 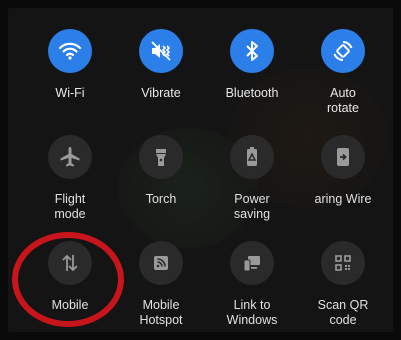 What do you see at coordinates (70, 206) in the screenshot?
I see `tile-label: Flight mode` at bounding box center [70, 206].